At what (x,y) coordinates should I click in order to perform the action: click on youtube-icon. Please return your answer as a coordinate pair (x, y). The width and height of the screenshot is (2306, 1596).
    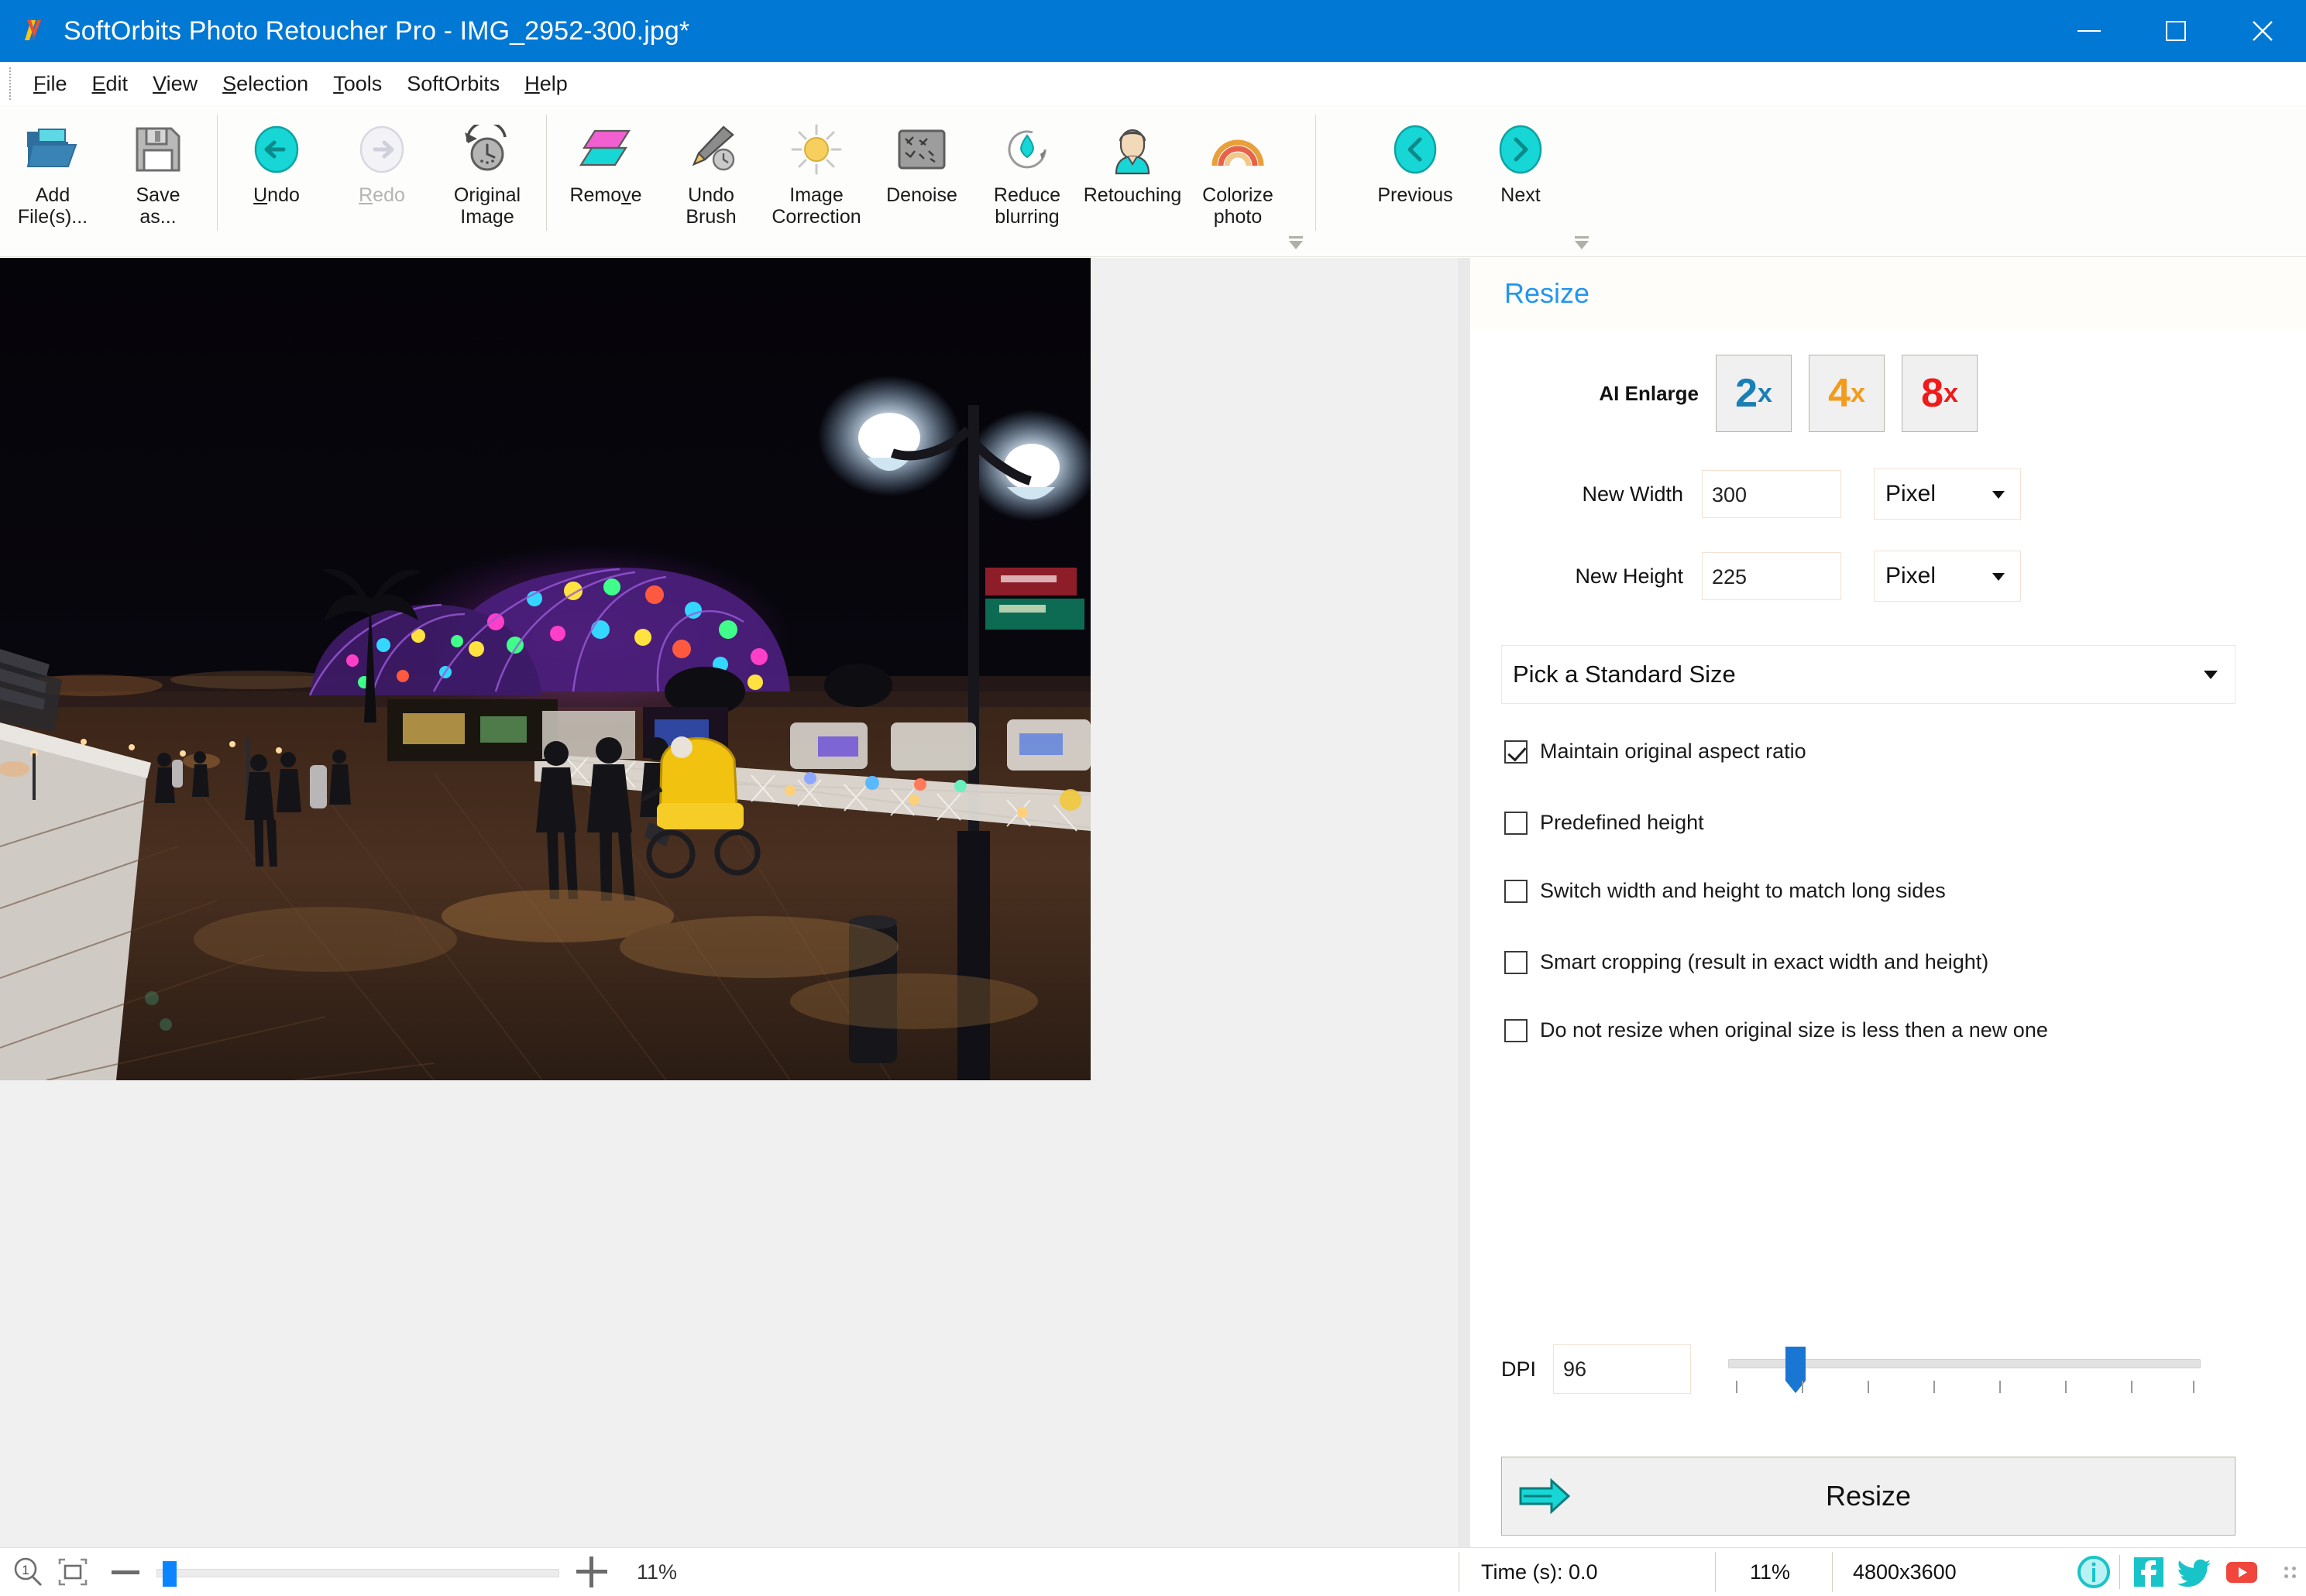
    Looking at the image, I should click on (2242, 1572).